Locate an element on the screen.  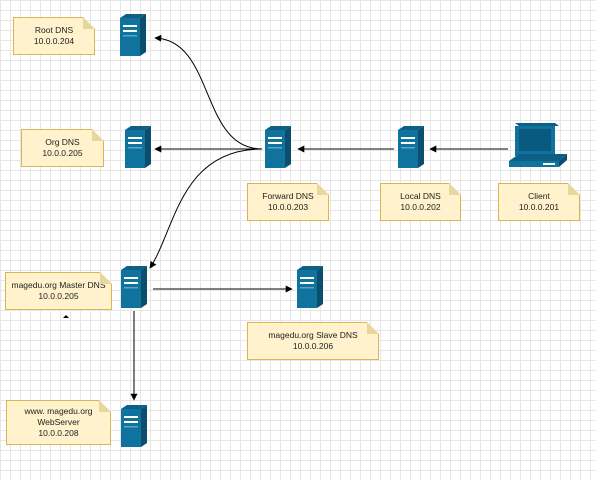
org-dns-label: Org DNS 10.0.0.205 is located at coordinates (62, 148).